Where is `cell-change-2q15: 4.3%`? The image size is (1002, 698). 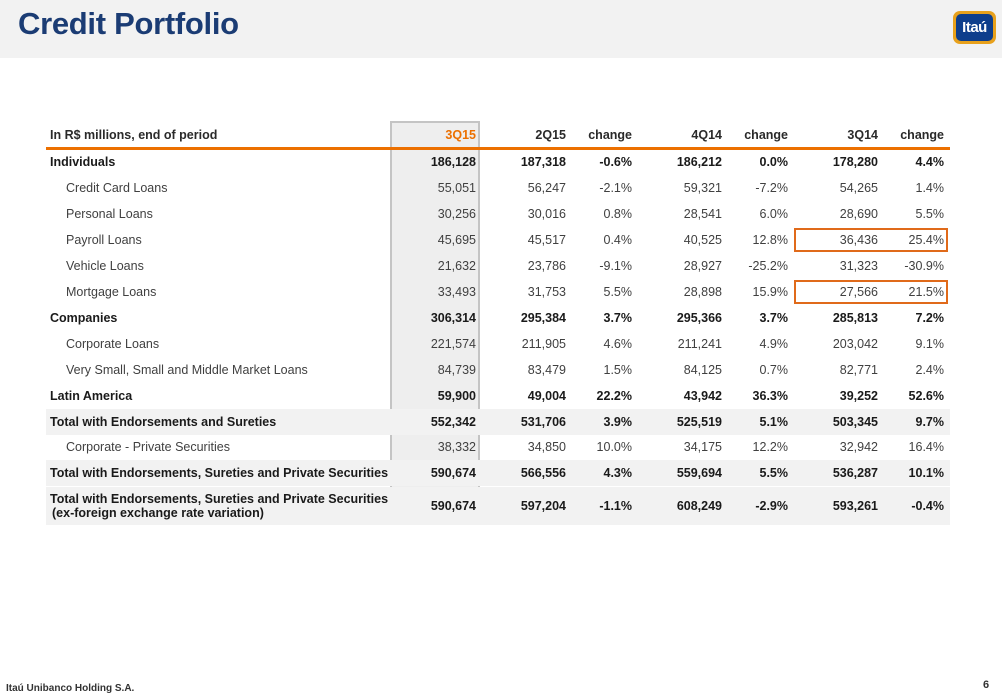 cell-change-2q15: 4.3% is located at coordinates (618, 473).